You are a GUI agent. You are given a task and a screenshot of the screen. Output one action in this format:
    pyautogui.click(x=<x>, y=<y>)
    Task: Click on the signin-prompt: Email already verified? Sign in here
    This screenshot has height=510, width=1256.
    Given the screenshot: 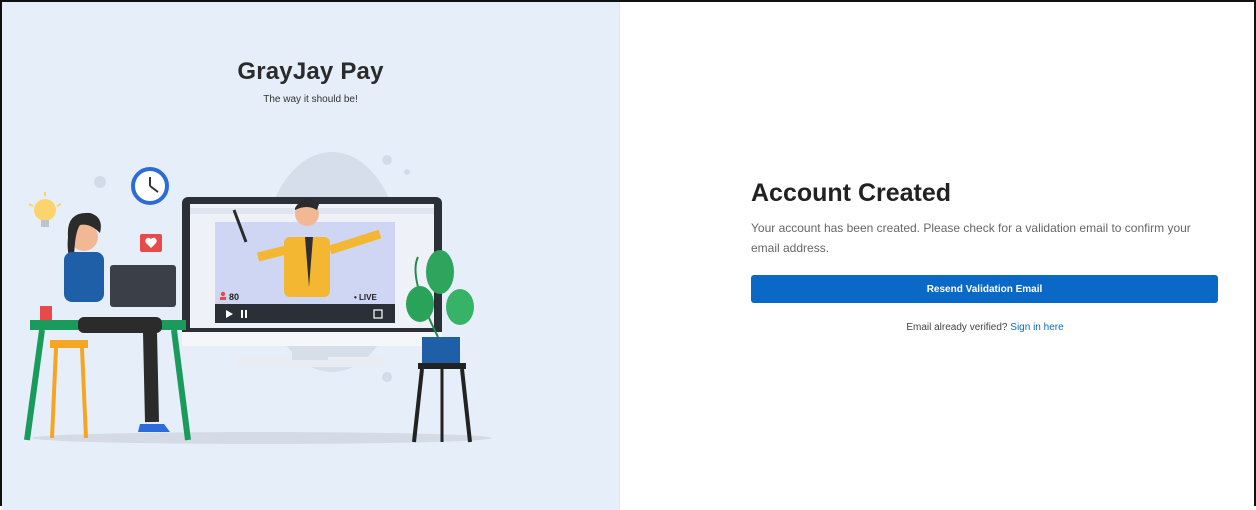 What is the action you would take?
    pyautogui.click(x=985, y=327)
    